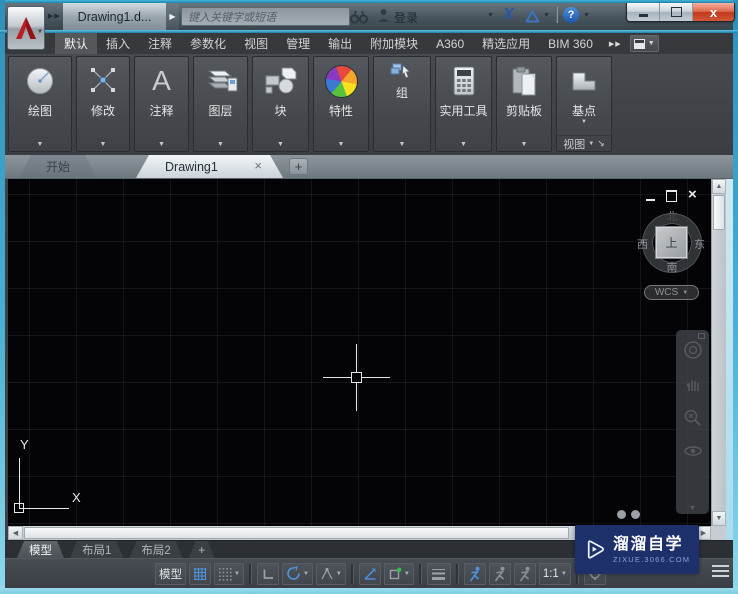 This screenshot has width=738, height=594. I want to click on ribbon-tab-annotate: 注释, so click(160, 43).